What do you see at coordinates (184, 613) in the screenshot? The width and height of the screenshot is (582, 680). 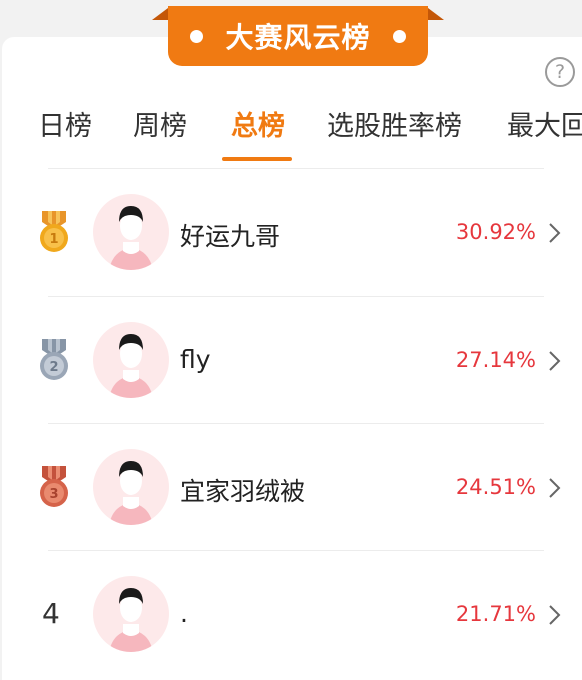 I see `player-name: .` at bounding box center [184, 613].